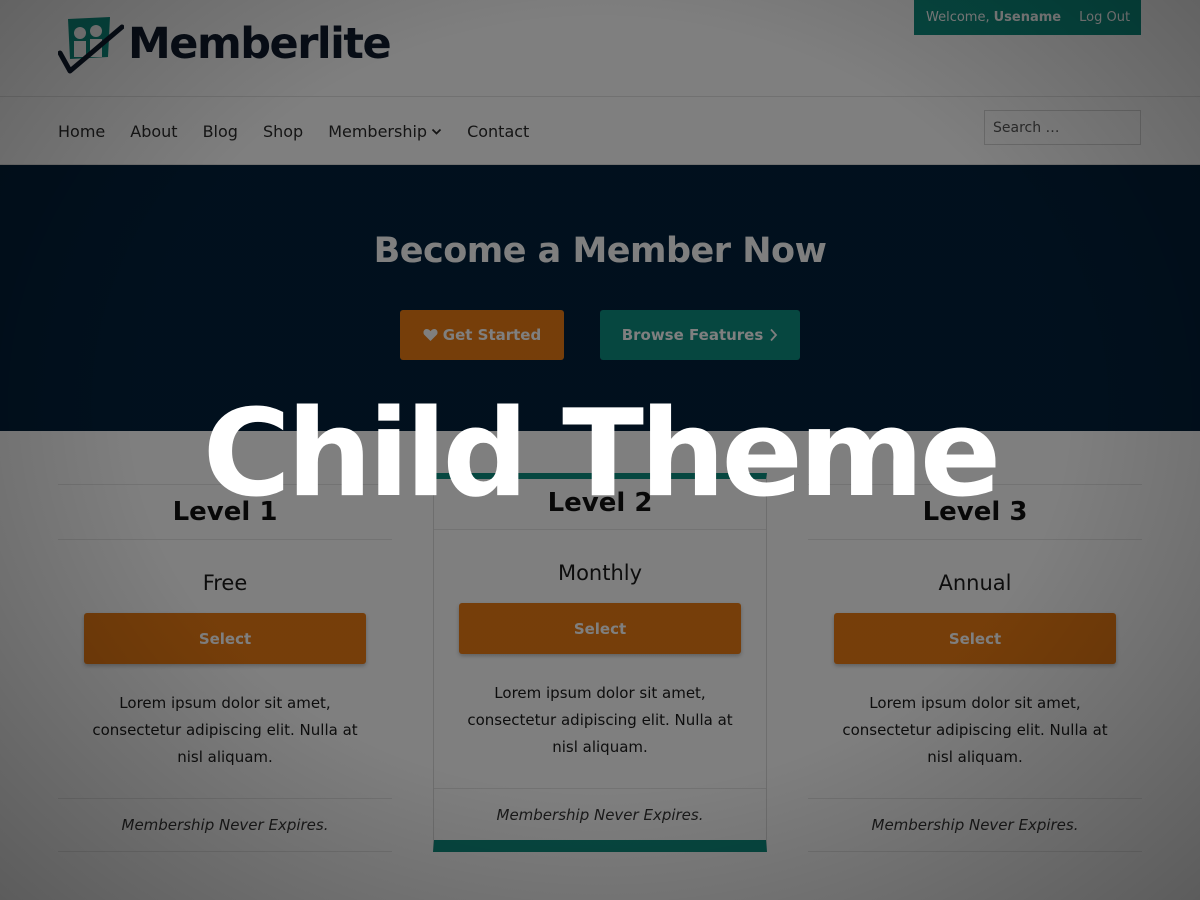 This screenshot has width=1200, height=900. I want to click on nav-item-membership: Membership, so click(385, 131).